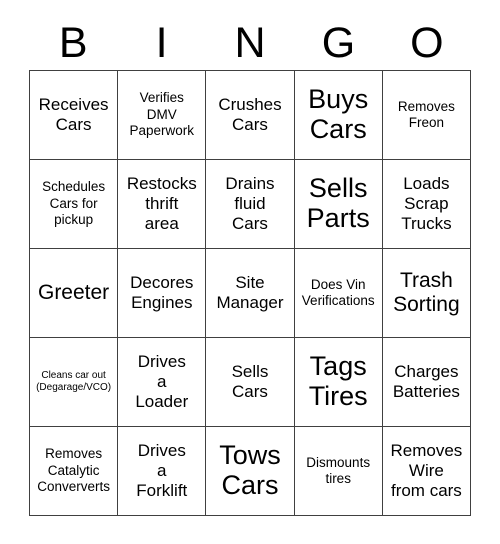  I want to click on bingo-header-letter-n: N, so click(250, 42).